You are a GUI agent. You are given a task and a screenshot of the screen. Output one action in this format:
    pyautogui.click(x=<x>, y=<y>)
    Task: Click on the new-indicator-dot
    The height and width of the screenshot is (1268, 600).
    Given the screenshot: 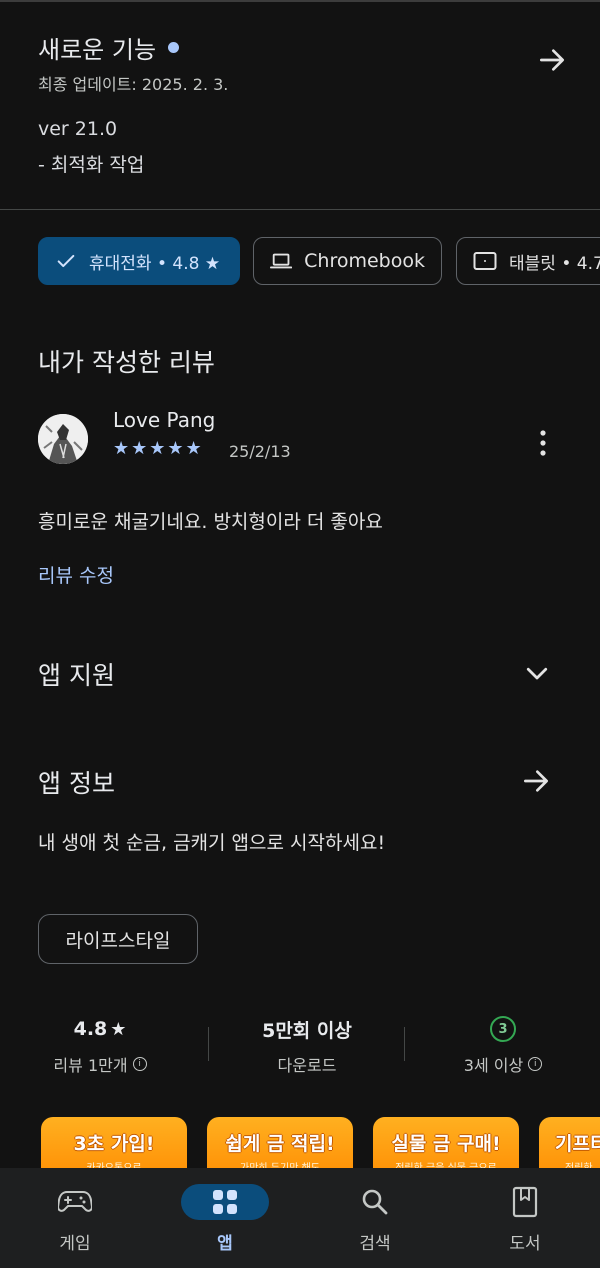 What is the action you would take?
    pyautogui.click(x=174, y=47)
    